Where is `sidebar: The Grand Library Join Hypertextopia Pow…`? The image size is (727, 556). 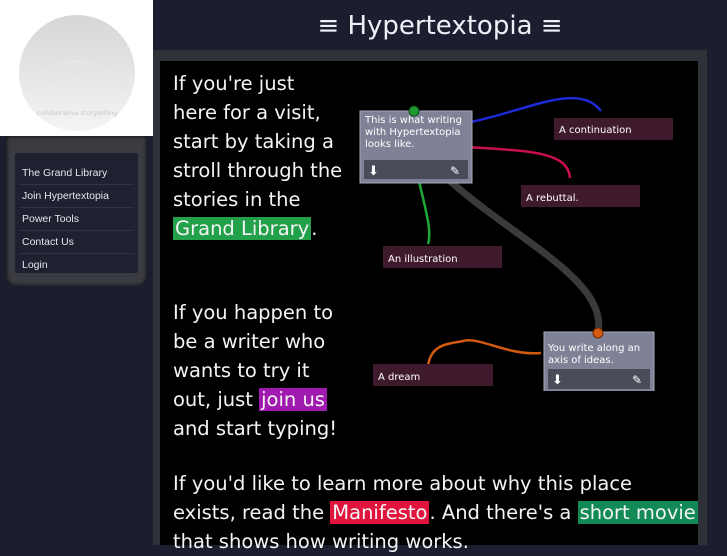
sidebar: The Grand Library Join Hypertextopia Pow… is located at coordinates (76, 211).